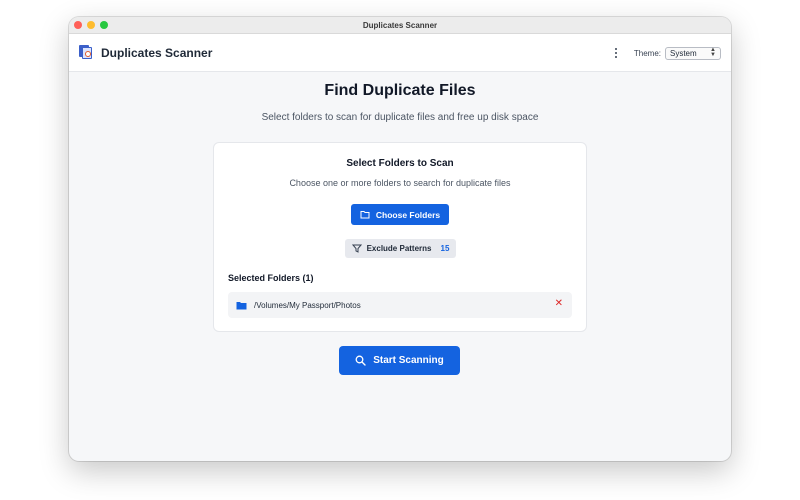 The image size is (800, 500). What do you see at coordinates (365, 215) in the screenshot?
I see `folder-outline-icon` at bounding box center [365, 215].